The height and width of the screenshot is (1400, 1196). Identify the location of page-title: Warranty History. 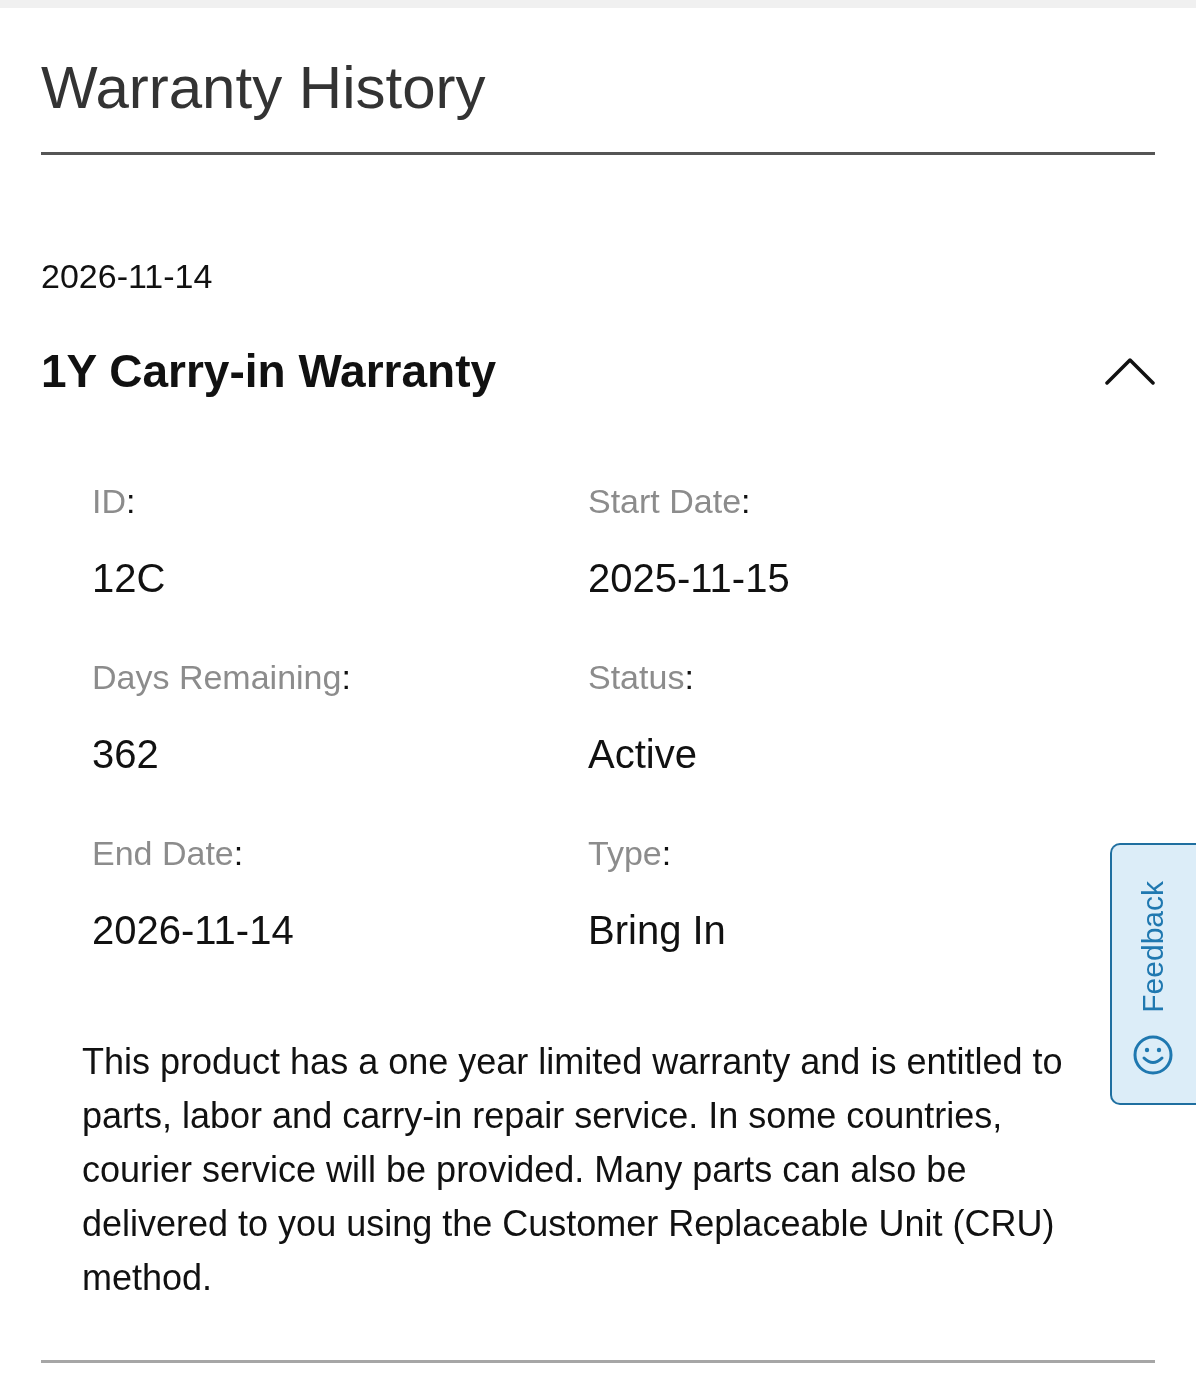
(263, 88).